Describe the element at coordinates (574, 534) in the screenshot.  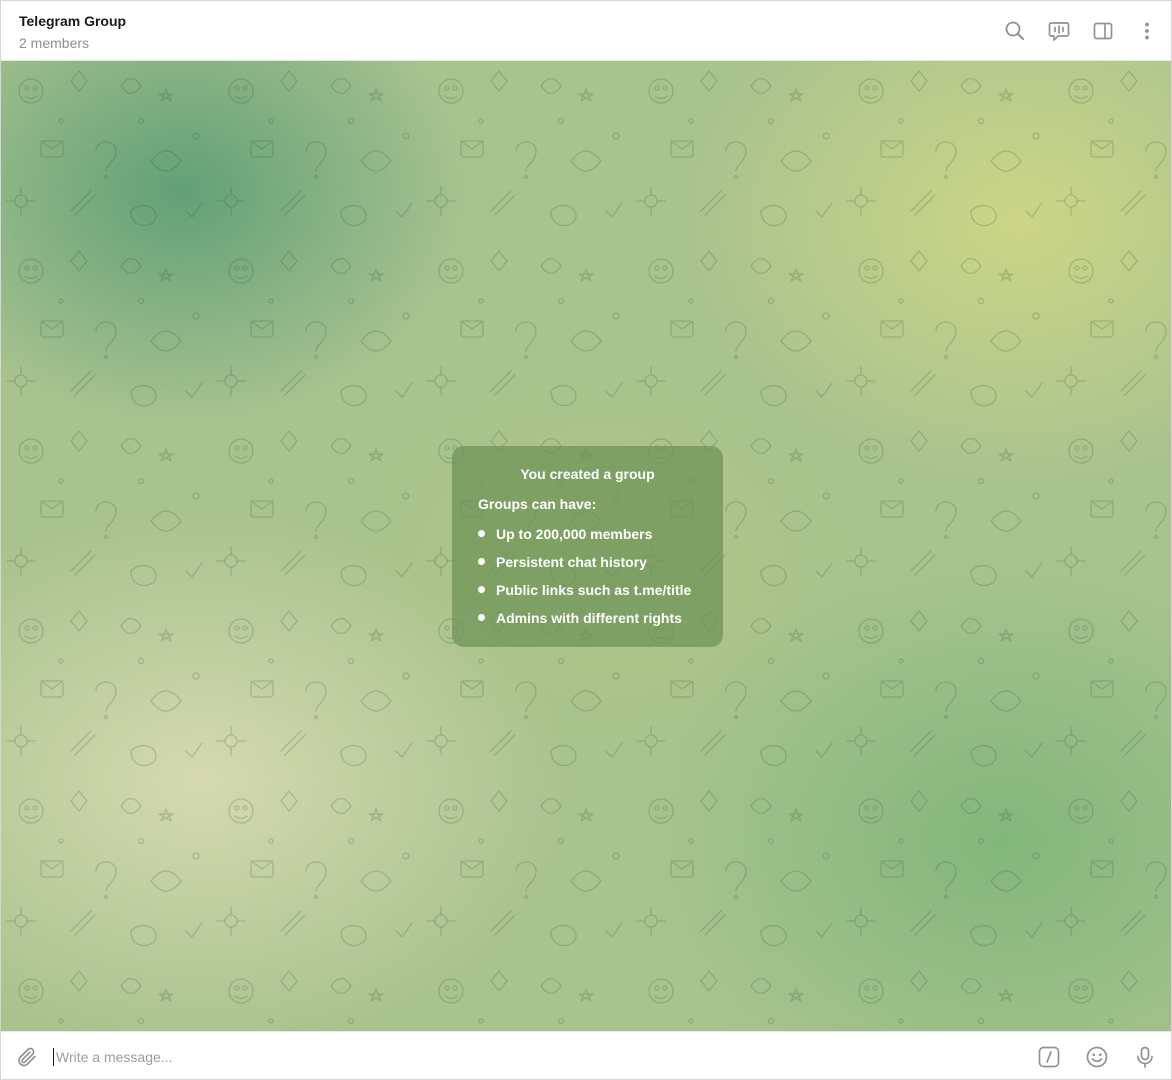
I see `feature-text: Up to 200,000 members` at that location.